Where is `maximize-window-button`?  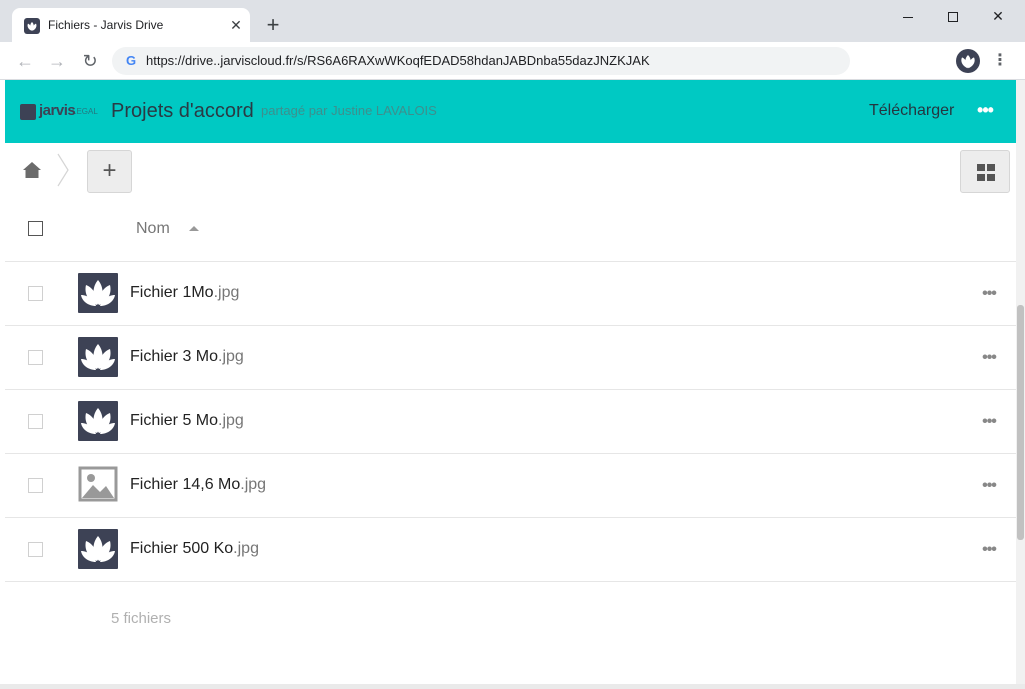 maximize-window-button is located at coordinates (953, 16).